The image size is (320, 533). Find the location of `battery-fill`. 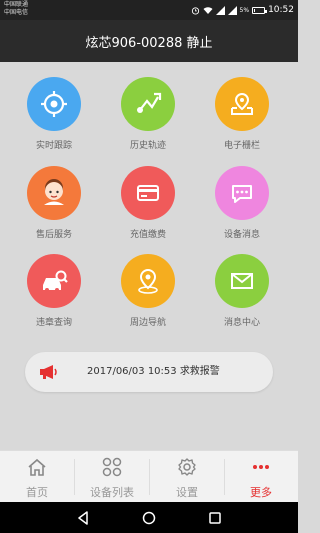

battery-fill is located at coordinates (255, 10).